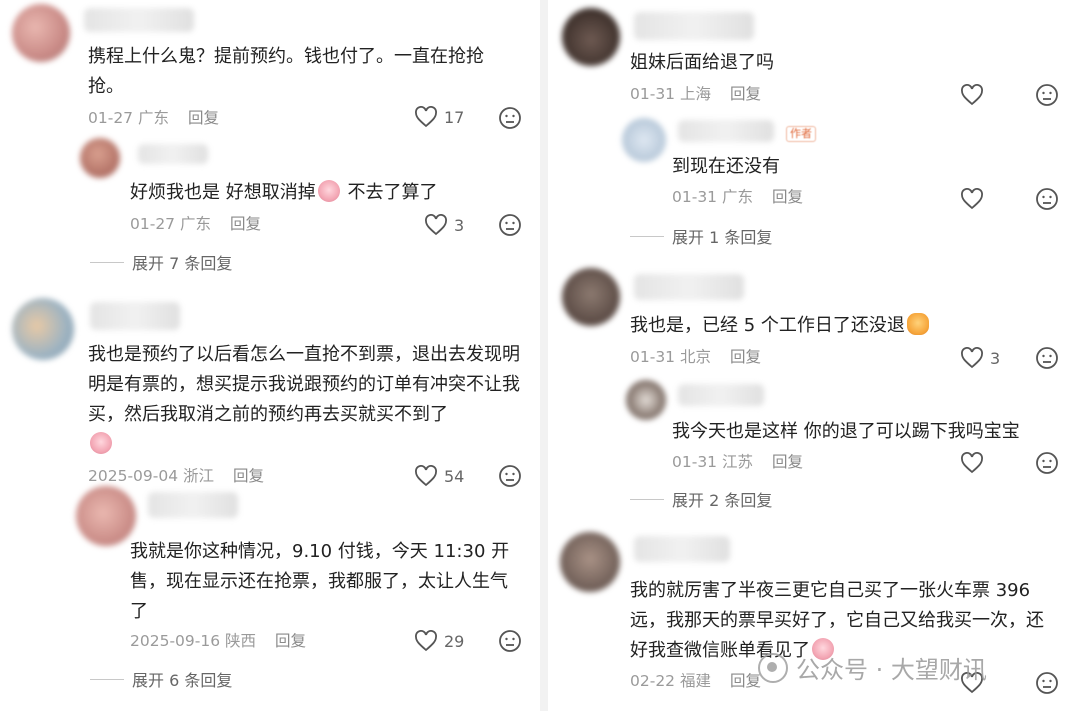 The width and height of the screenshot is (1080, 711). I want to click on reply-date: 2025-09-16, so click(175, 641).